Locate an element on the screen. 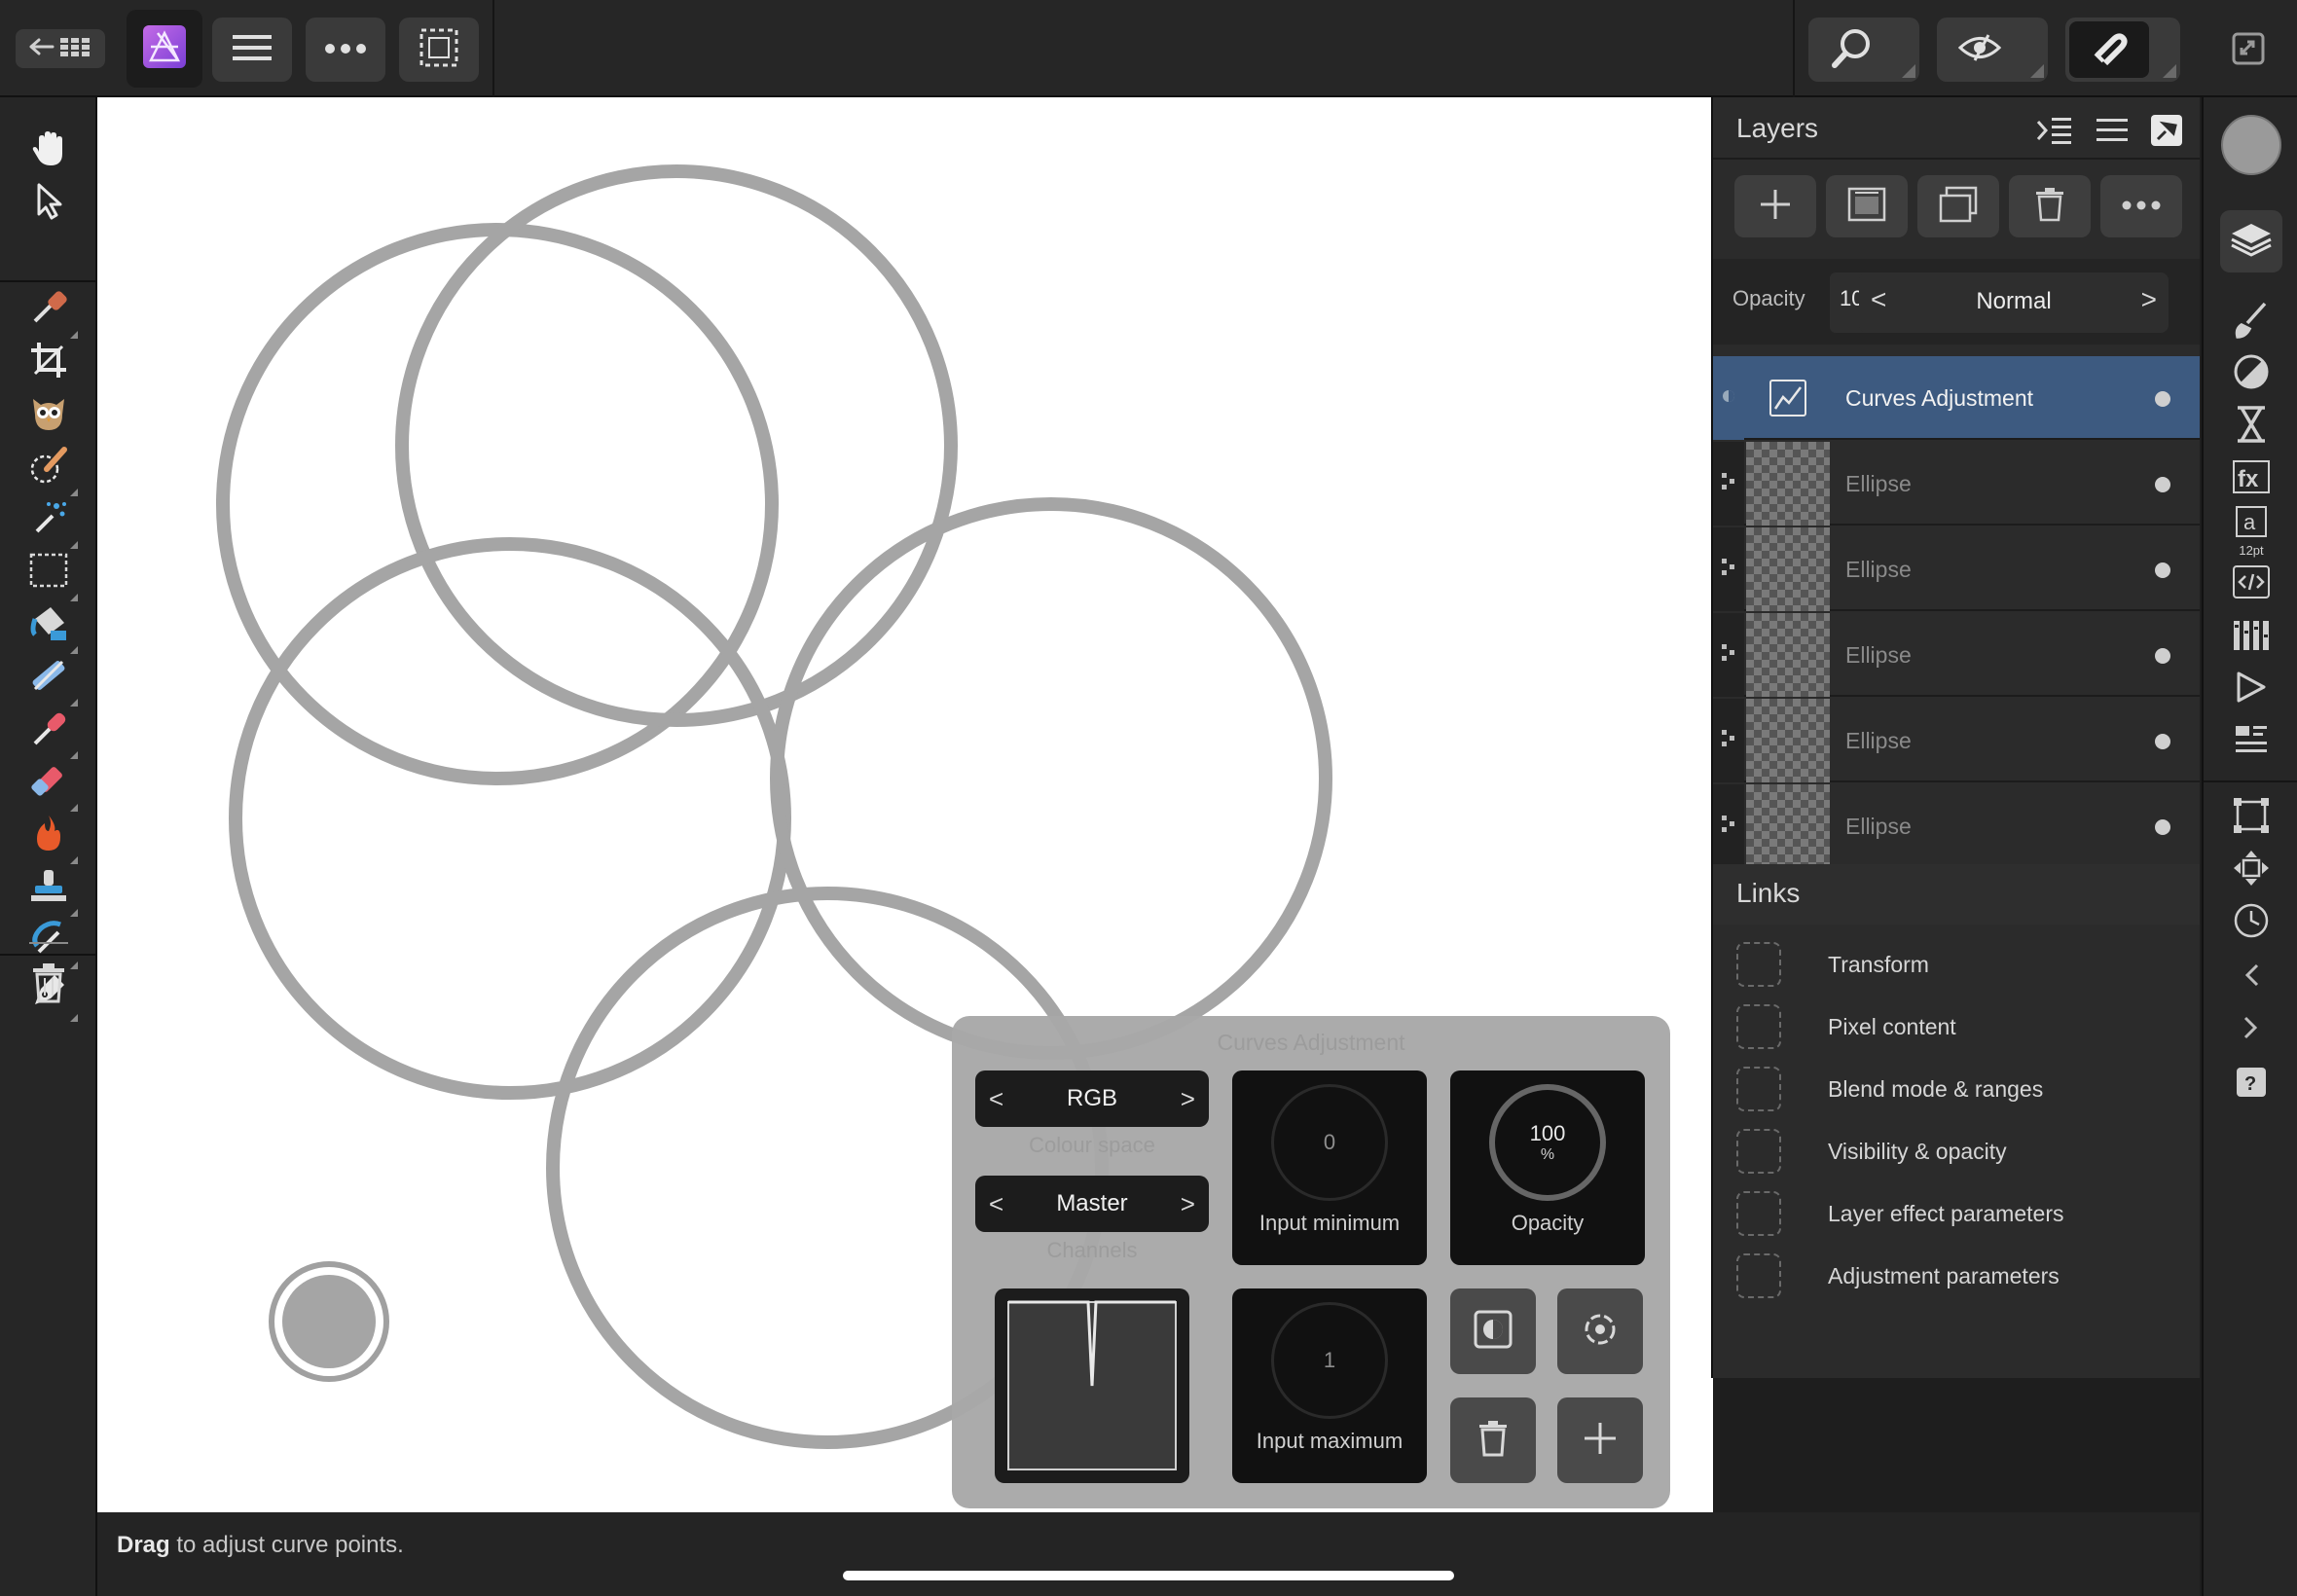 This screenshot has height=1596, width=2297. add-mask-button is located at coordinates (1867, 206).